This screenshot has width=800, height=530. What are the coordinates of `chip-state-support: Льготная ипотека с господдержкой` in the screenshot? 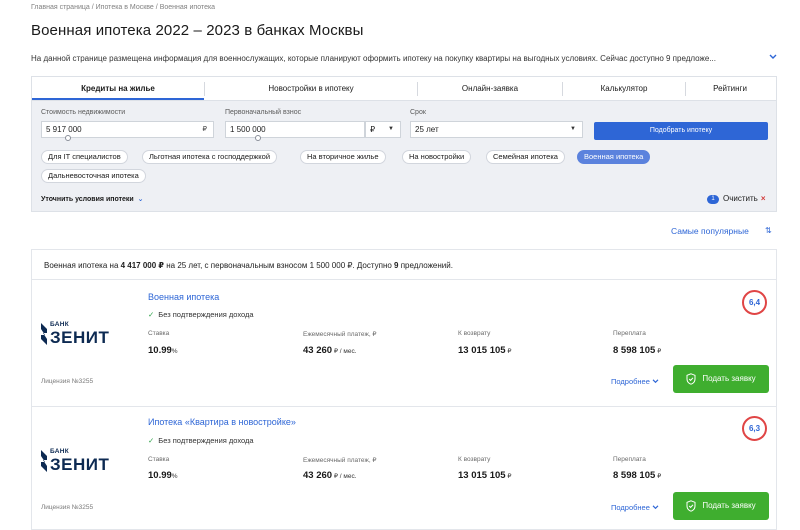 It's located at (210, 157).